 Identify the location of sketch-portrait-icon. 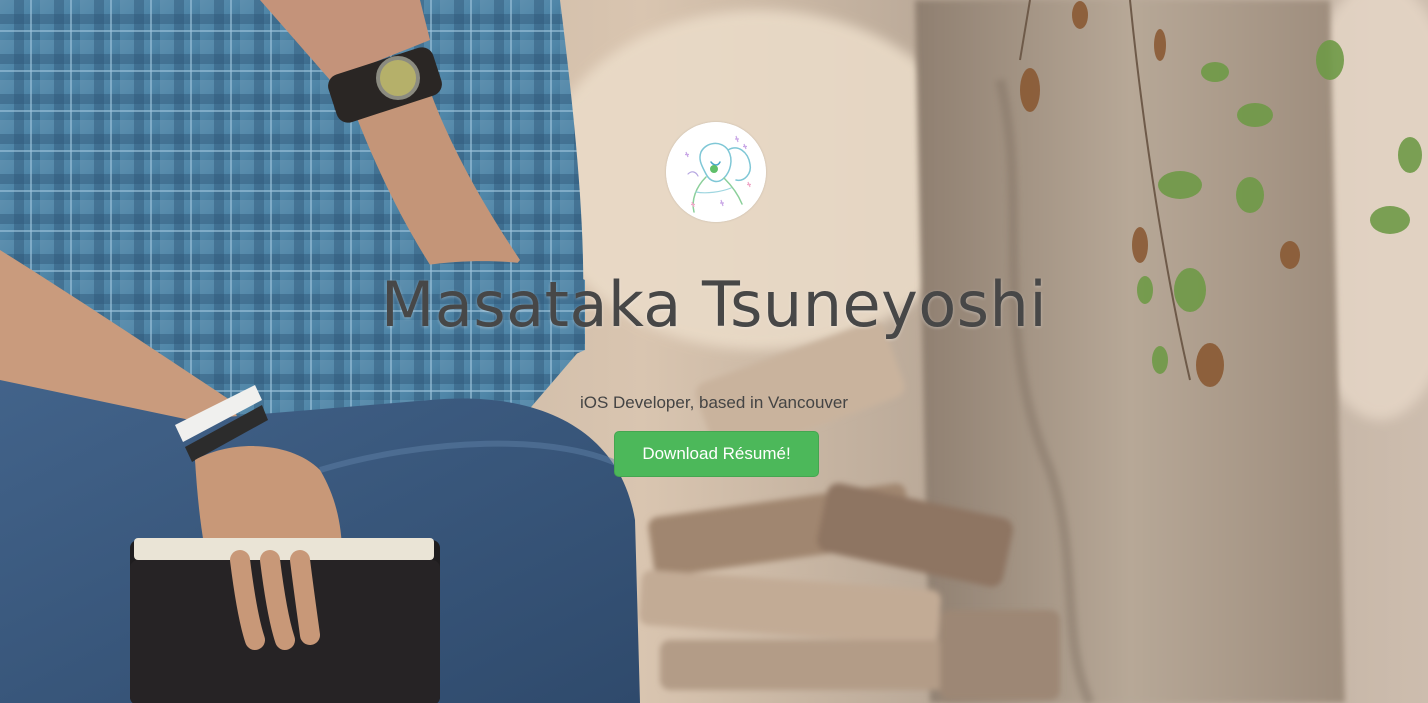
(716, 172).